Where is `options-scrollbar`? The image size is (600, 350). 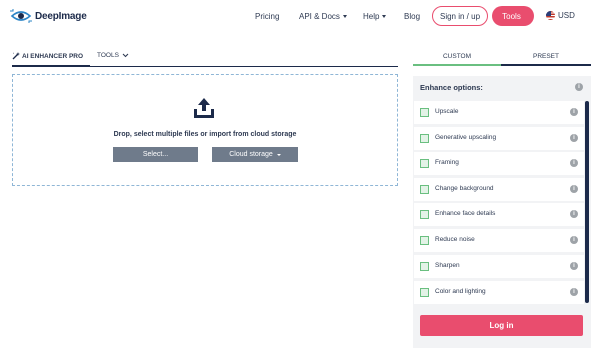
options-scrollbar is located at coordinates (587, 202).